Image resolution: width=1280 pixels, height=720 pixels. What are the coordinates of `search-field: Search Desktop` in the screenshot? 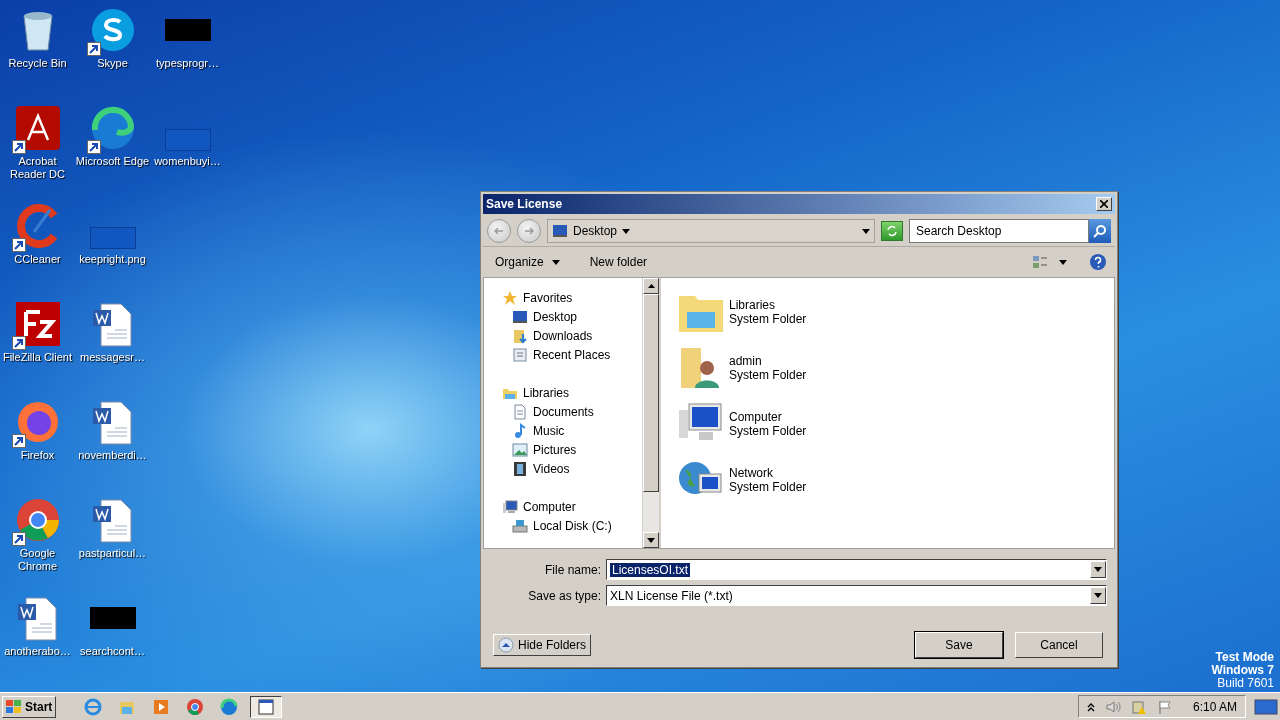 It's located at (999, 231).